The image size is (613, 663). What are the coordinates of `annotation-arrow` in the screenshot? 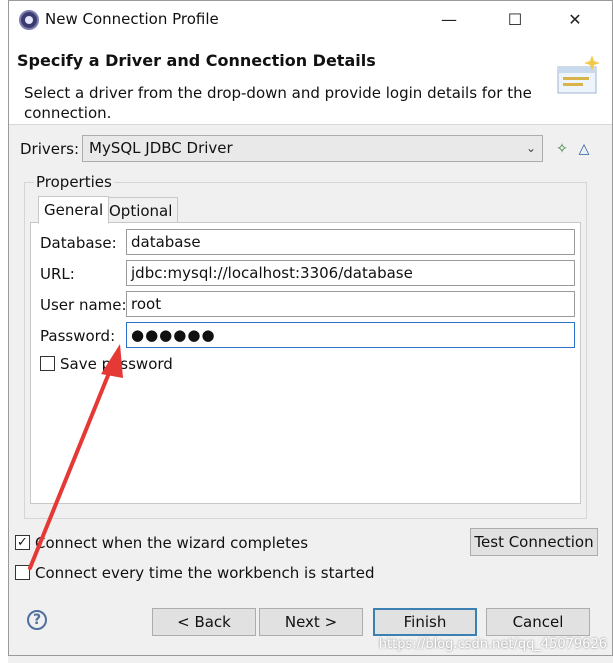 It's located at (75, 457).